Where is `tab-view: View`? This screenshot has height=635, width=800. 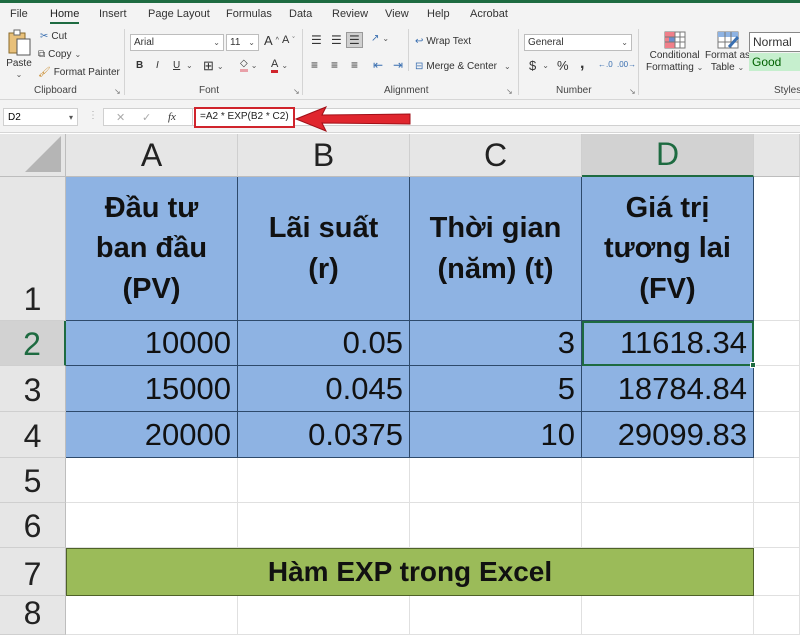 tab-view: View is located at coordinates (397, 14).